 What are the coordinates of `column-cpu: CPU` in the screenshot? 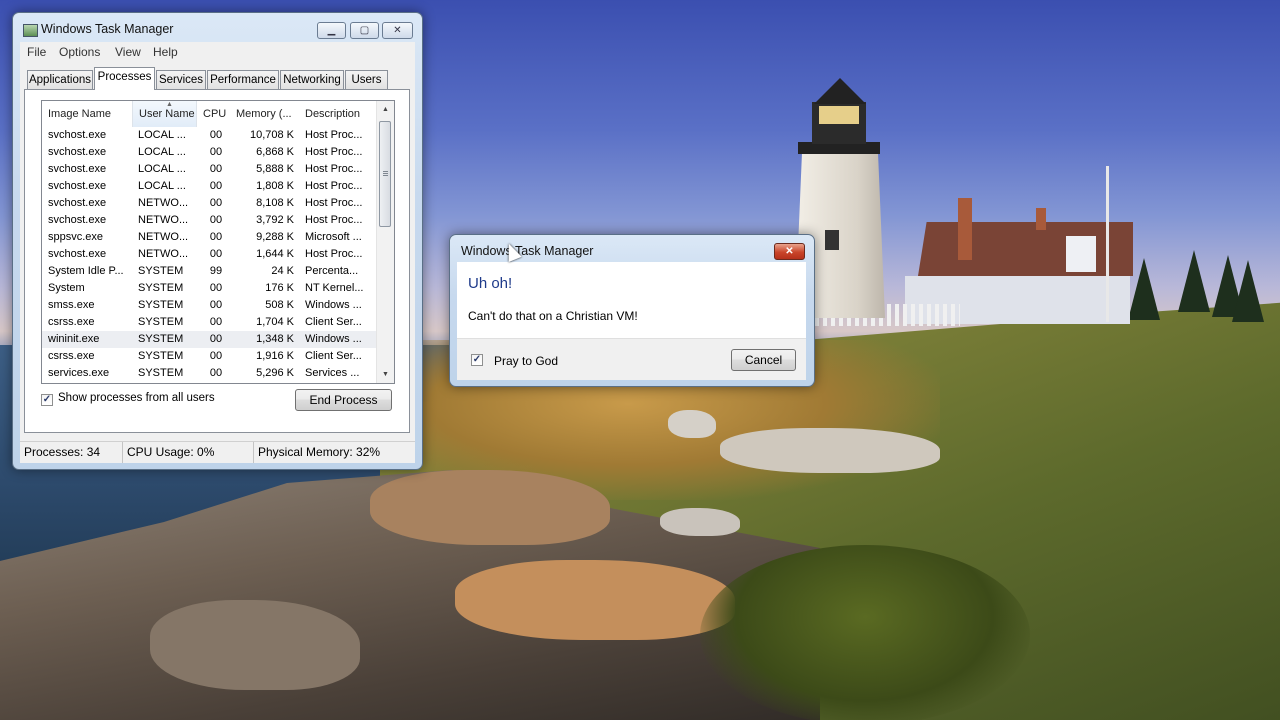 It's located at (213, 114).